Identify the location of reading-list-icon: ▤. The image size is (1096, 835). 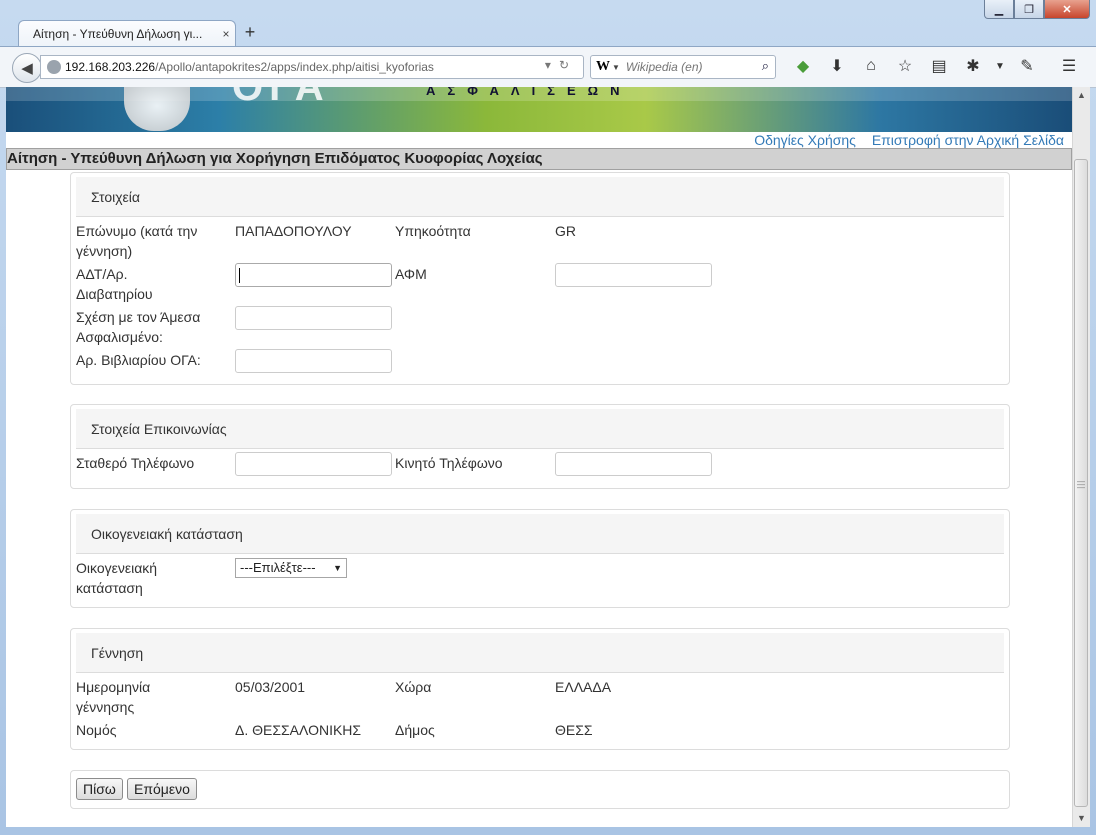
(939, 66).